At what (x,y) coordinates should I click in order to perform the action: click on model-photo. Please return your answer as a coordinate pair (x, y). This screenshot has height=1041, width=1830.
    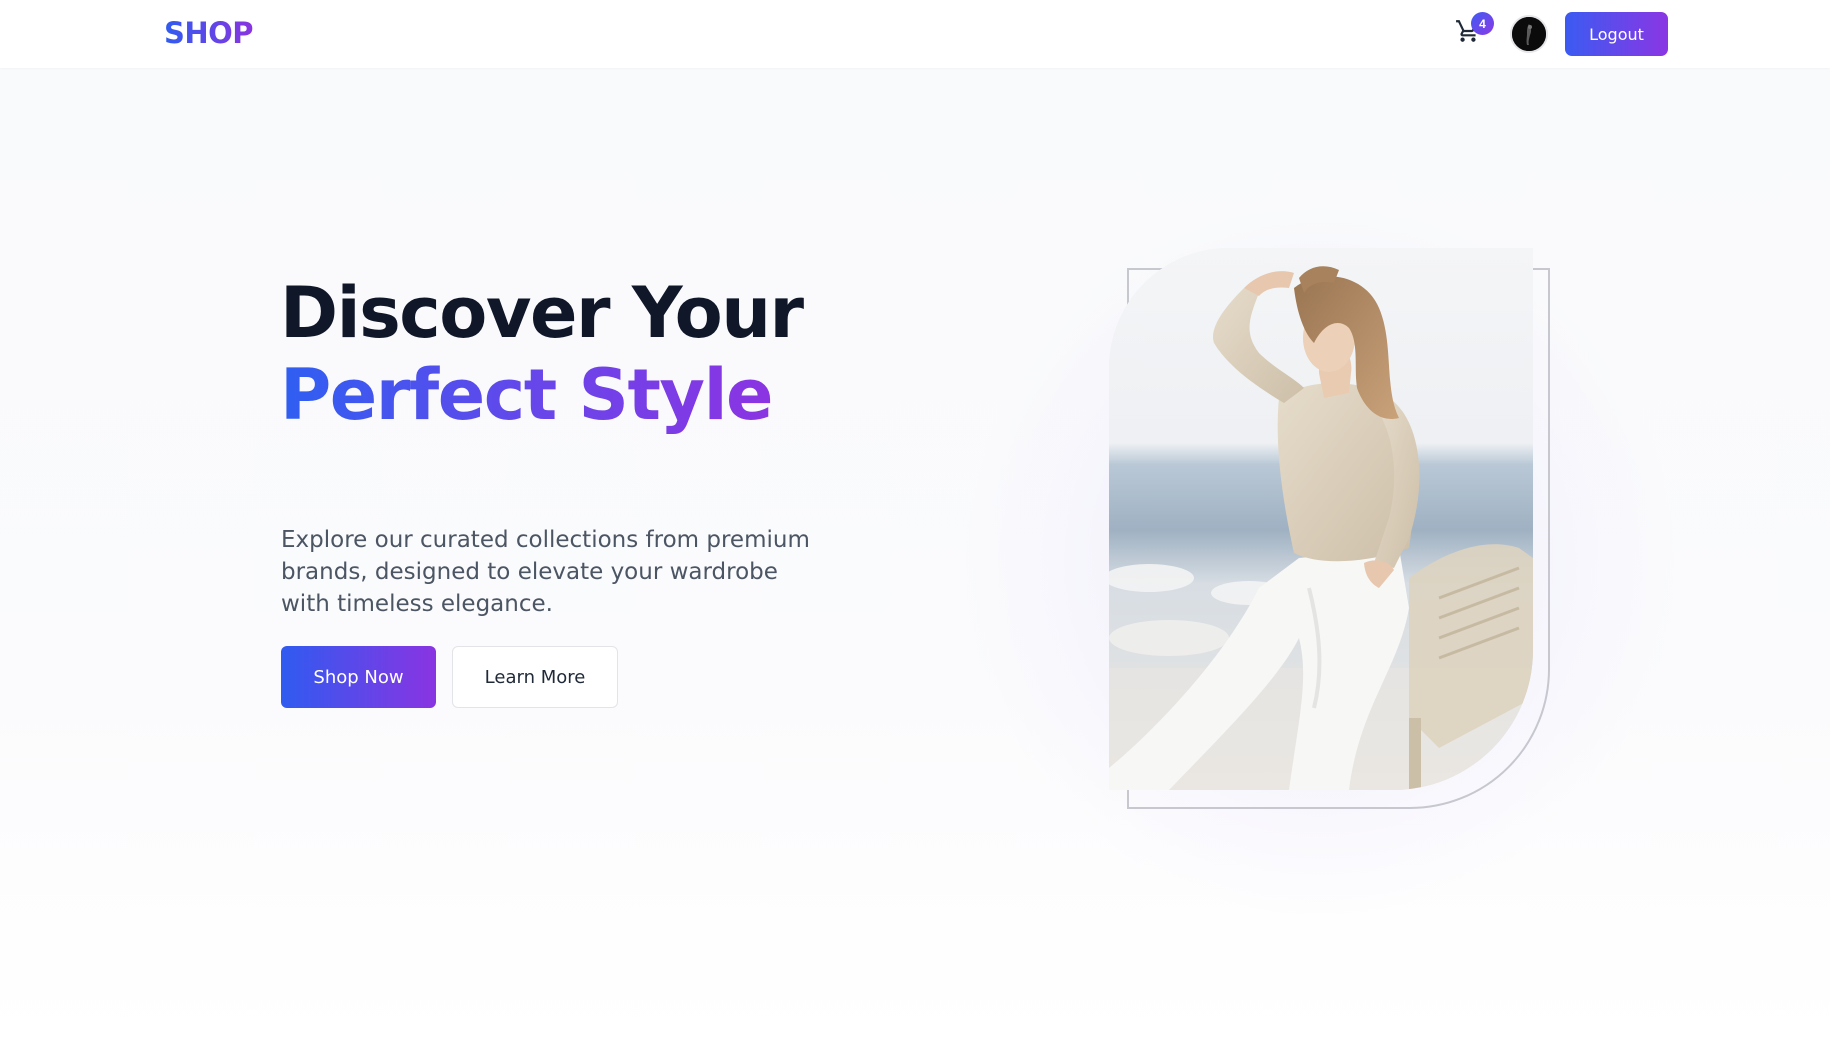
    Looking at the image, I should click on (1321, 519).